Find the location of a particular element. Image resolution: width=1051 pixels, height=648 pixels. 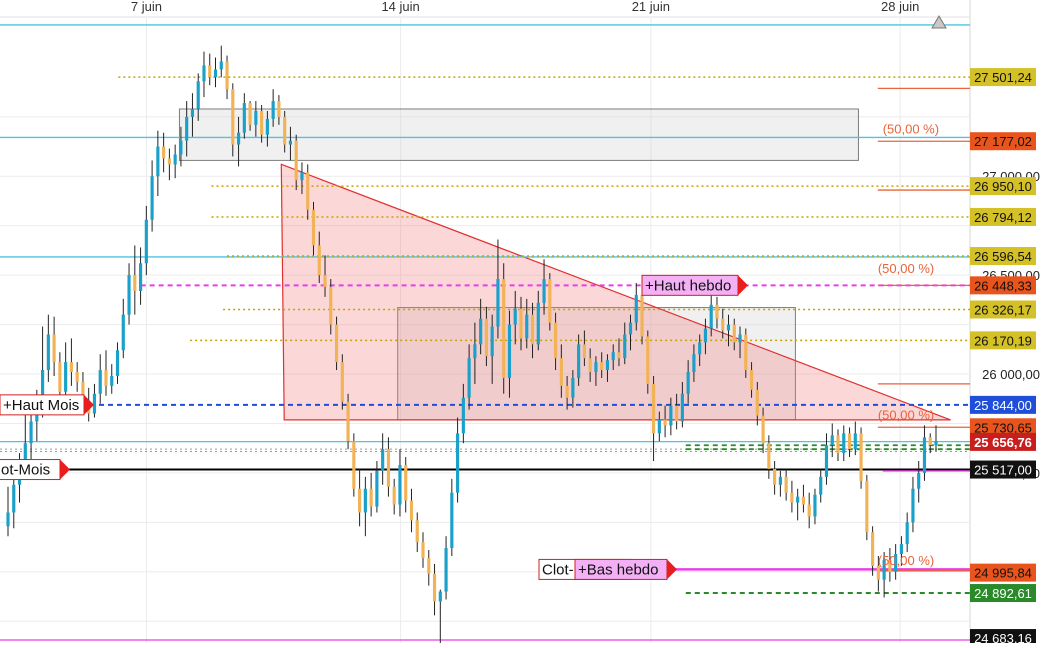

x-tick-label: 28 juin is located at coordinates (900, 7).